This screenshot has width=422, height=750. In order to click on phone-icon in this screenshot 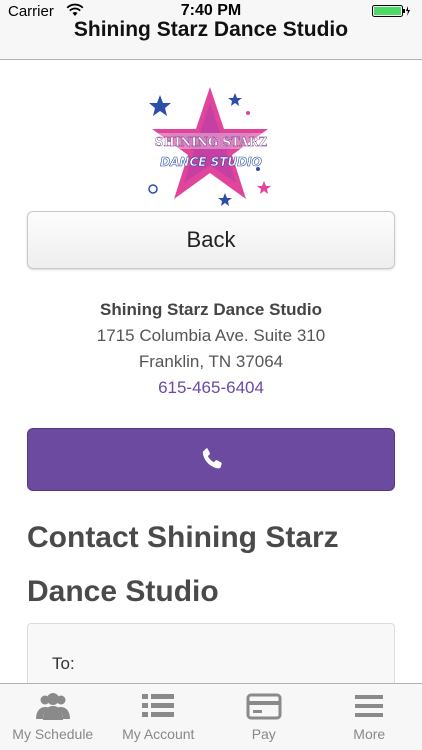, I will do `click(212, 458)`.